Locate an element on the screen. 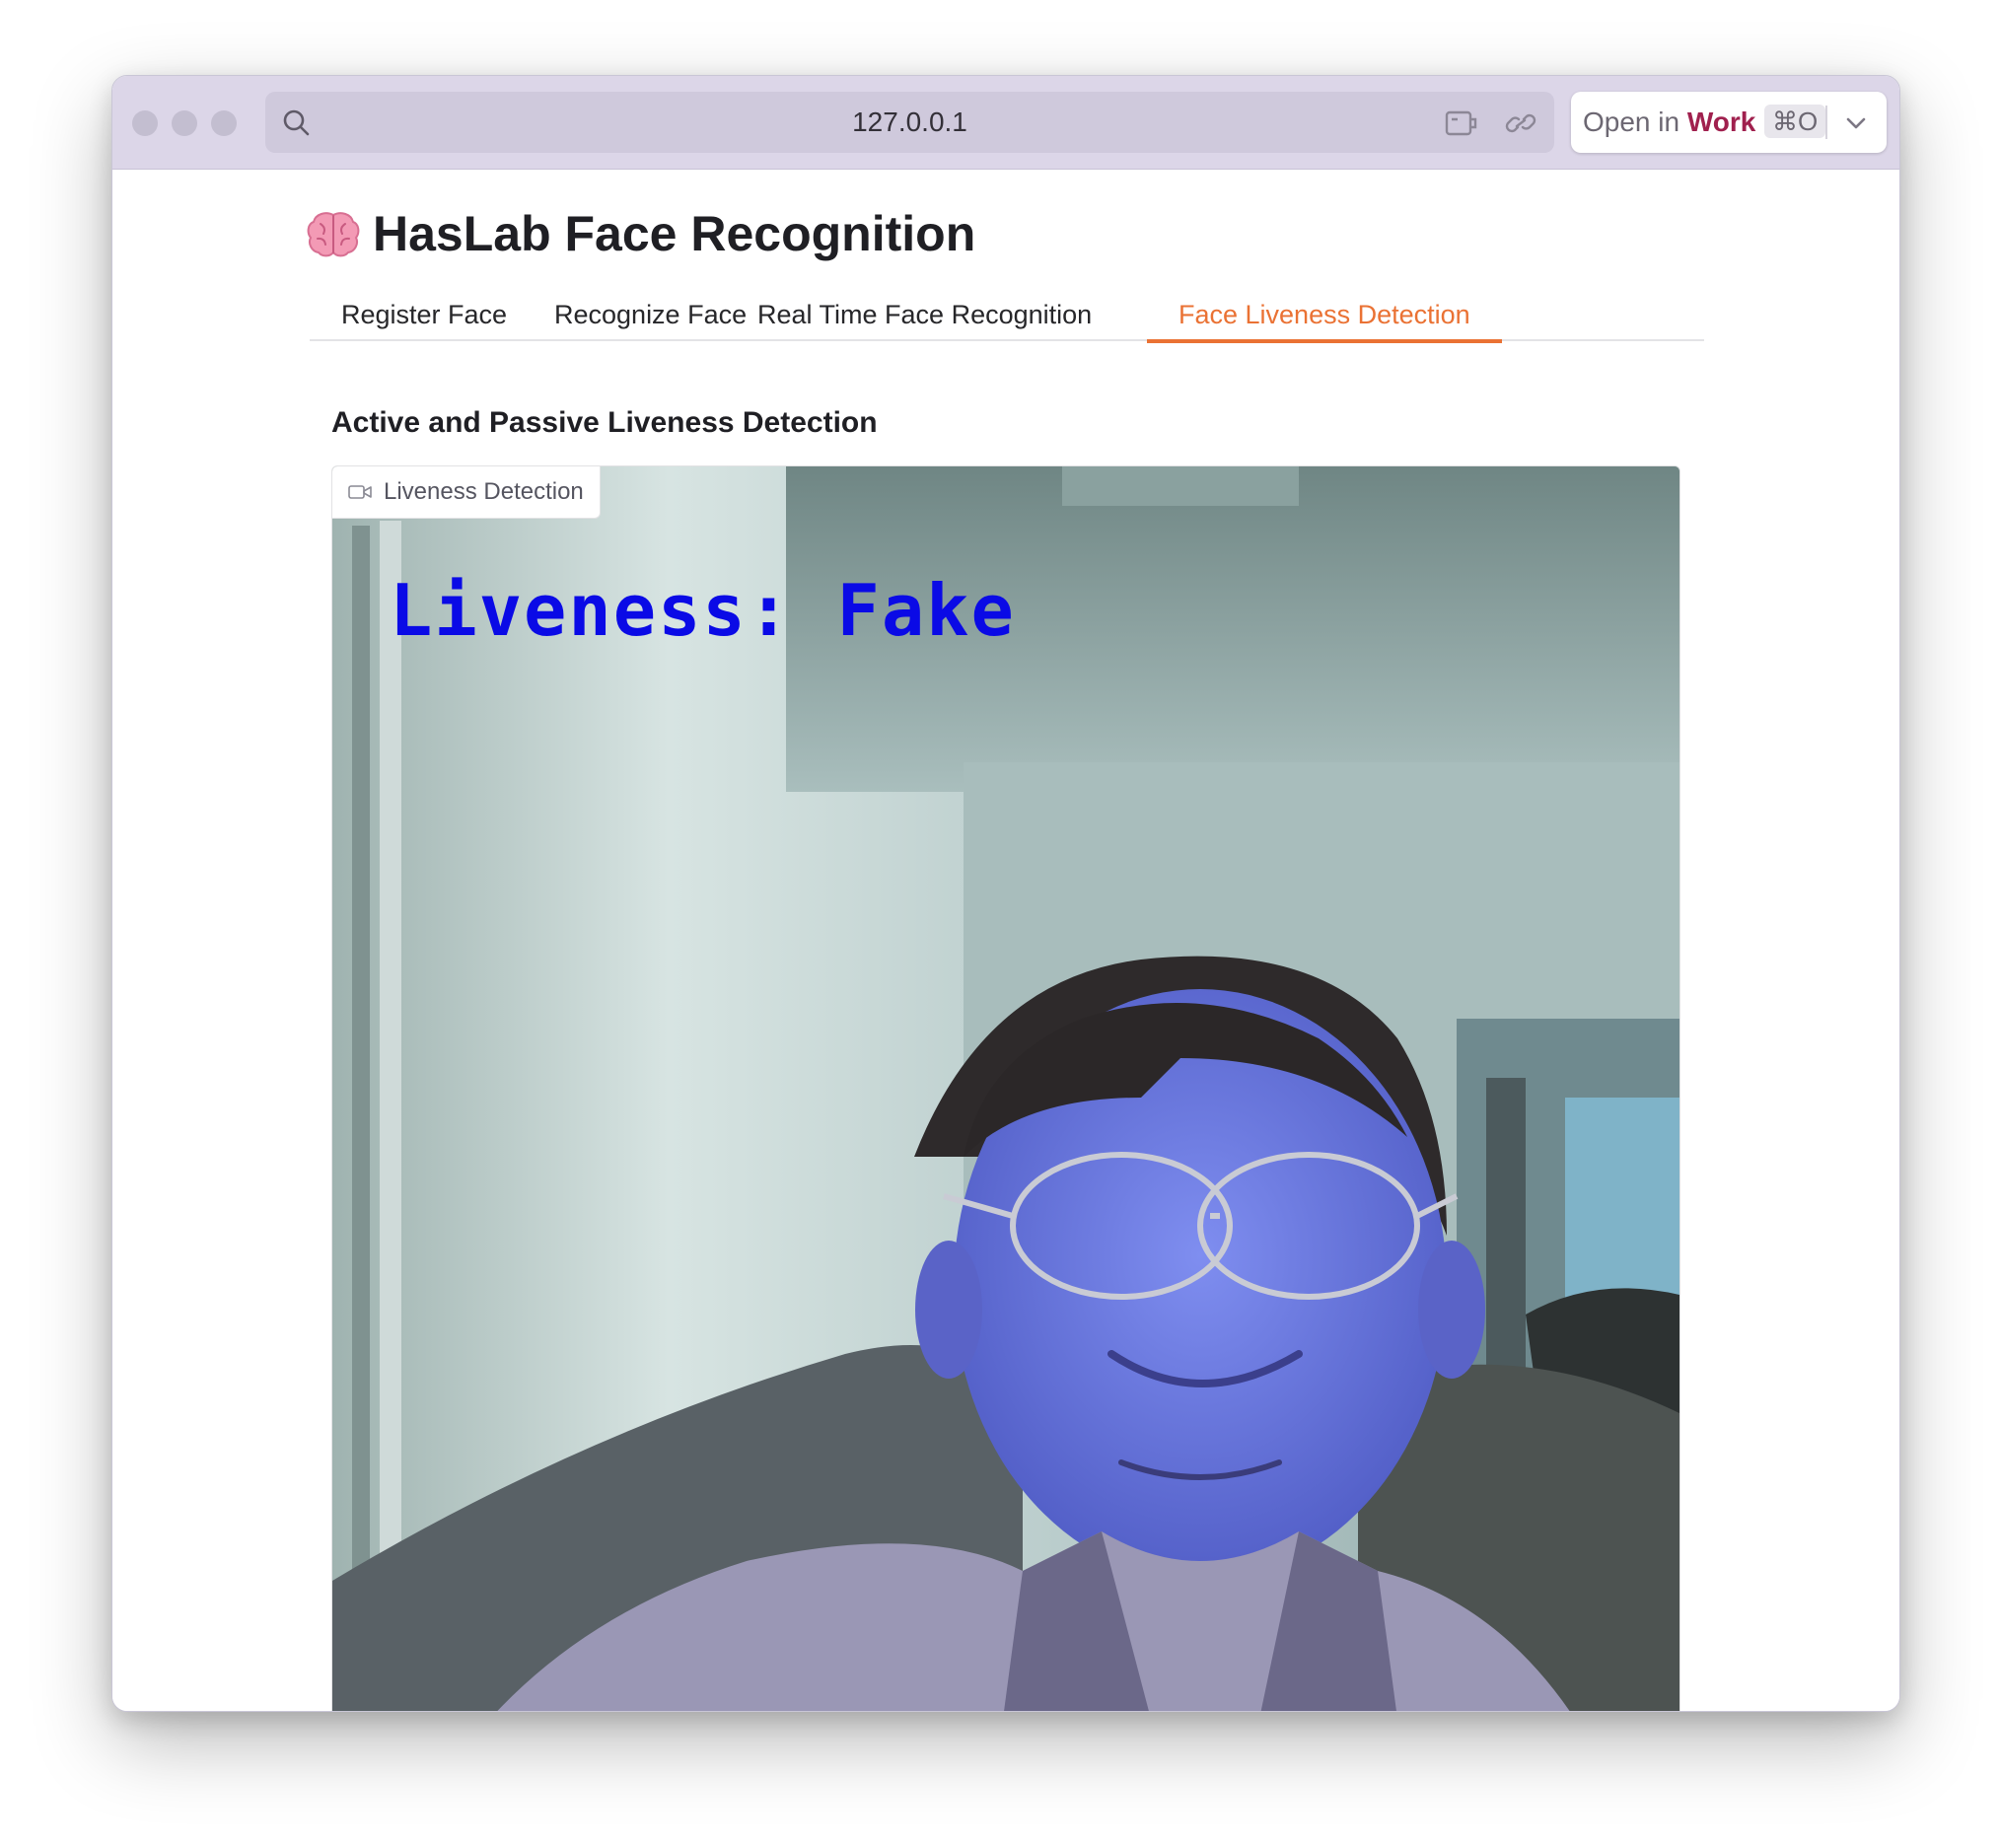 Image resolution: width=2000 pixels, height=1848 pixels. minimize-window-button is located at coordinates (184, 123).